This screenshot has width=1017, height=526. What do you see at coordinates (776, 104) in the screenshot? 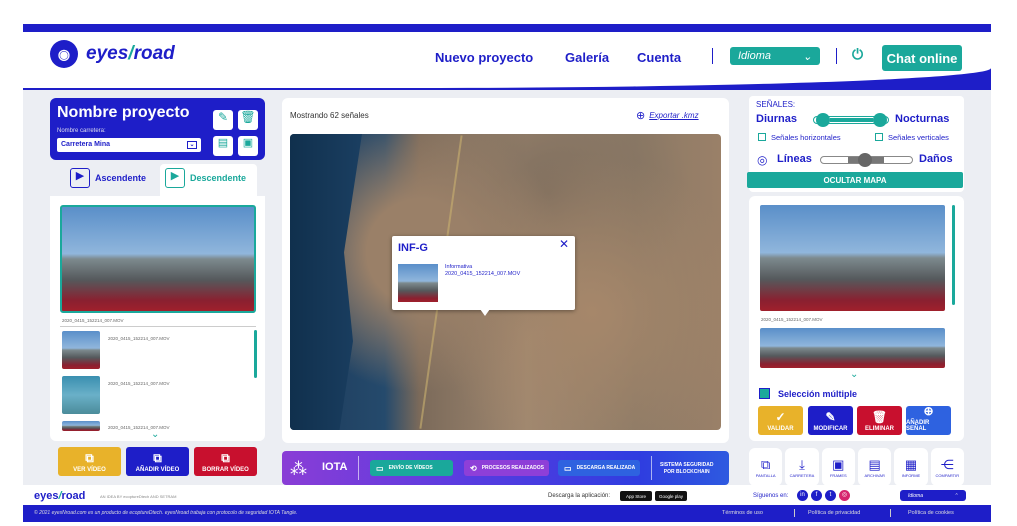
I see `signals-heading: SEÑALES:` at bounding box center [776, 104].